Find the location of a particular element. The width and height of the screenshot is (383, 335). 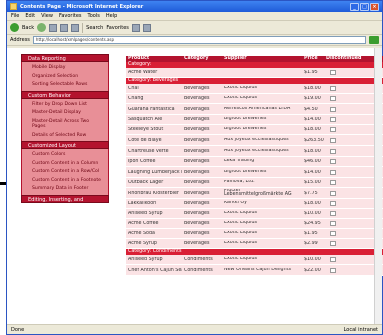

table-row: Chang Beverages Exotic Liquids $19.00 is located at coordinates (254, 99).